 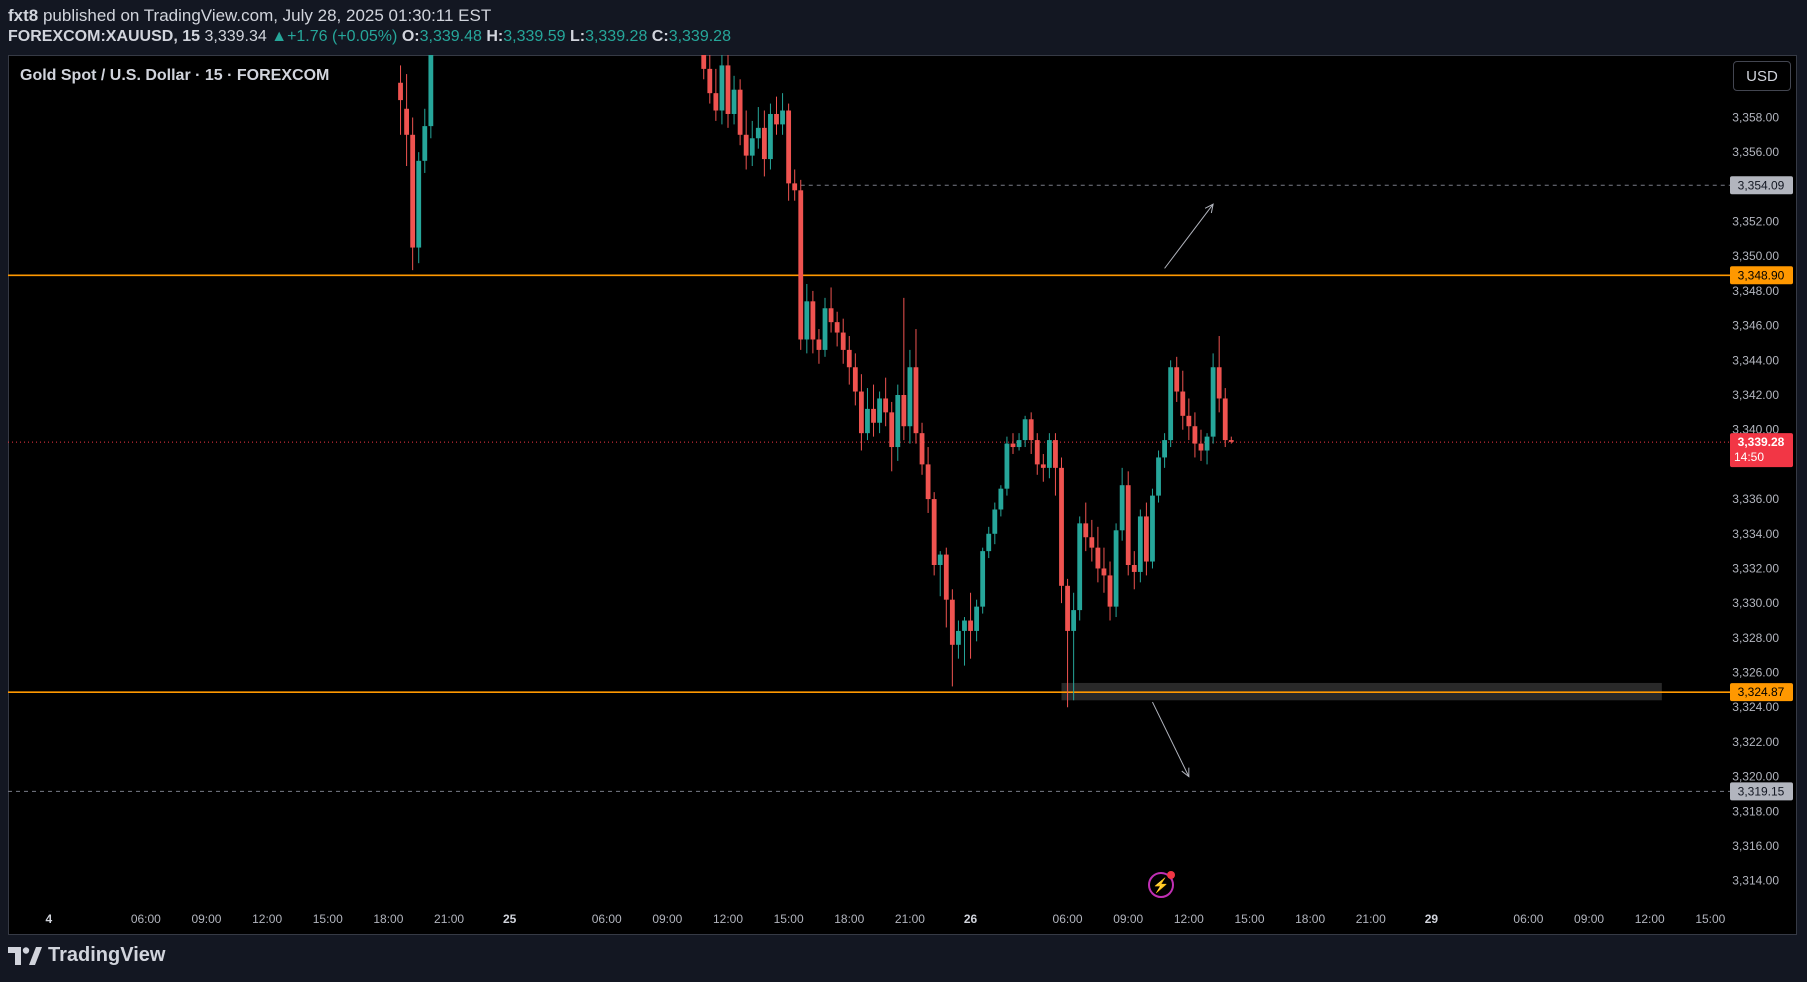 I want to click on level-price-tag: 3,354.09, so click(x=1761, y=185).